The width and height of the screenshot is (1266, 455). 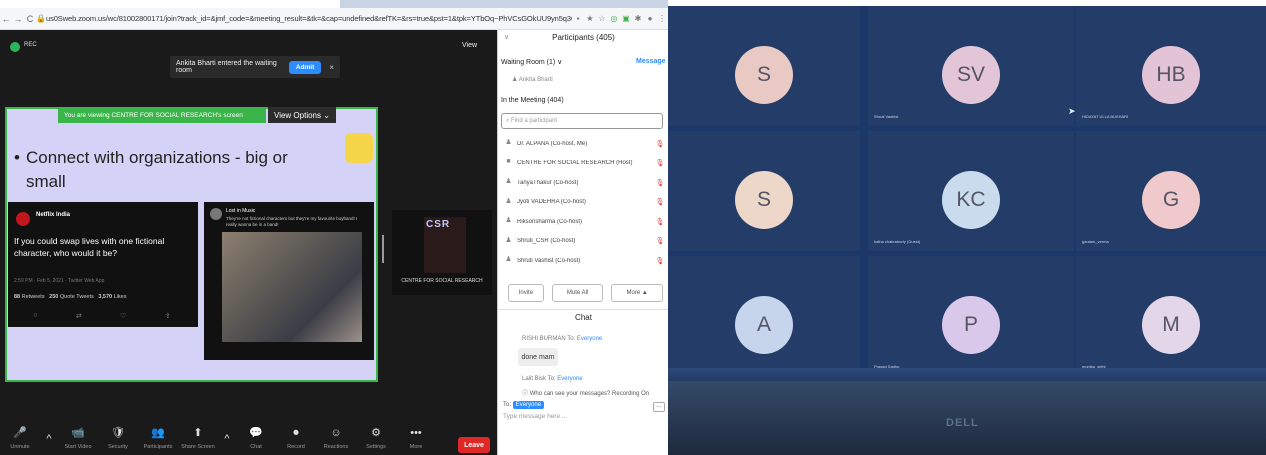 I want to click on video-tile: Mmonika_sethi, so click(x=1171, y=316).